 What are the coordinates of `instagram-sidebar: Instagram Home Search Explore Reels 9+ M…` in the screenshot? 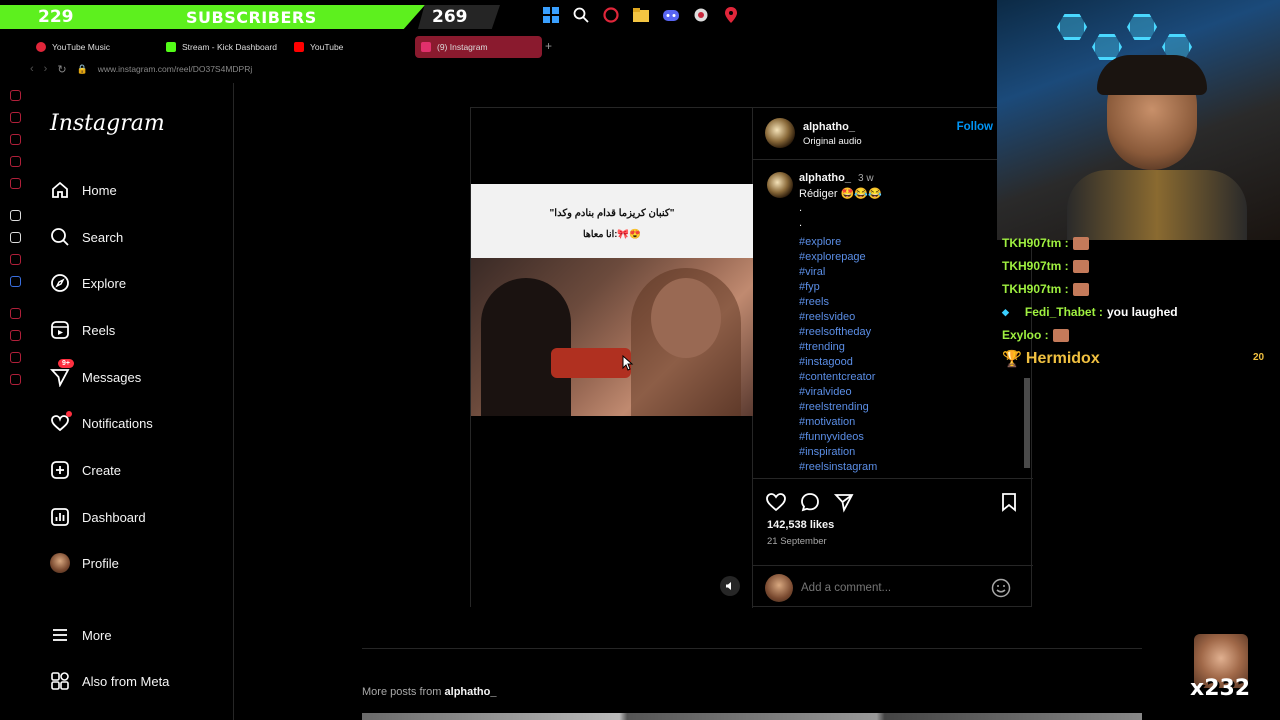 It's located at (132, 401).